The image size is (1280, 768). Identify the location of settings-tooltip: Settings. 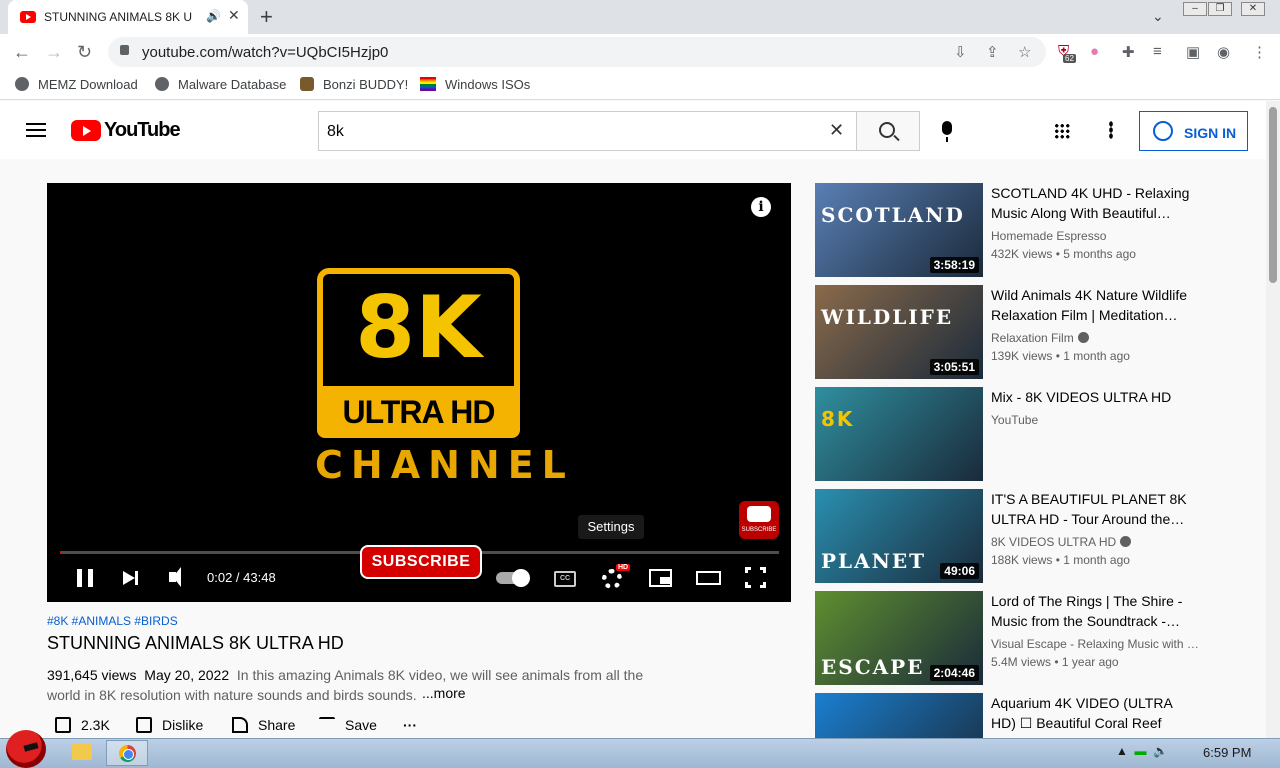
(611, 527).